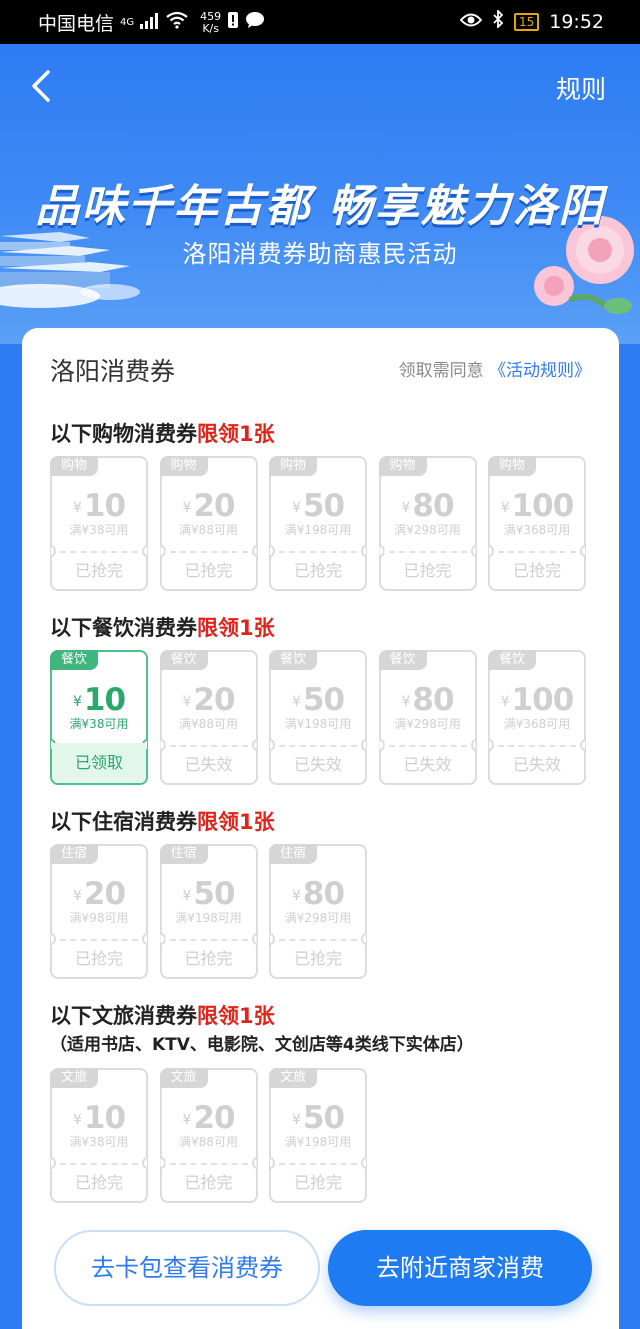 The width and height of the screenshot is (640, 1329). I want to click on section-title-shopping: 以下购物消费券限领1张, so click(162, 433).